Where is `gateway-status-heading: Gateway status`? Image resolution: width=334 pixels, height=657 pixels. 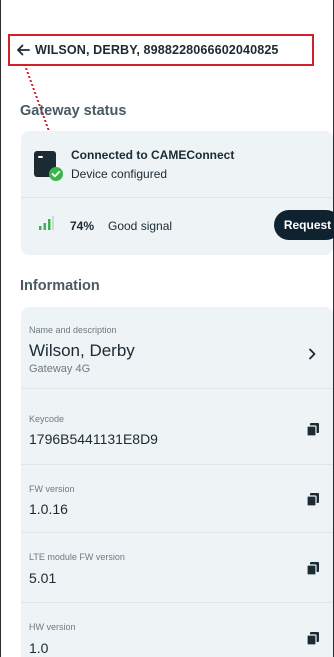
gateway-status-heading: Gateway status is located at coordinates (73, 111).